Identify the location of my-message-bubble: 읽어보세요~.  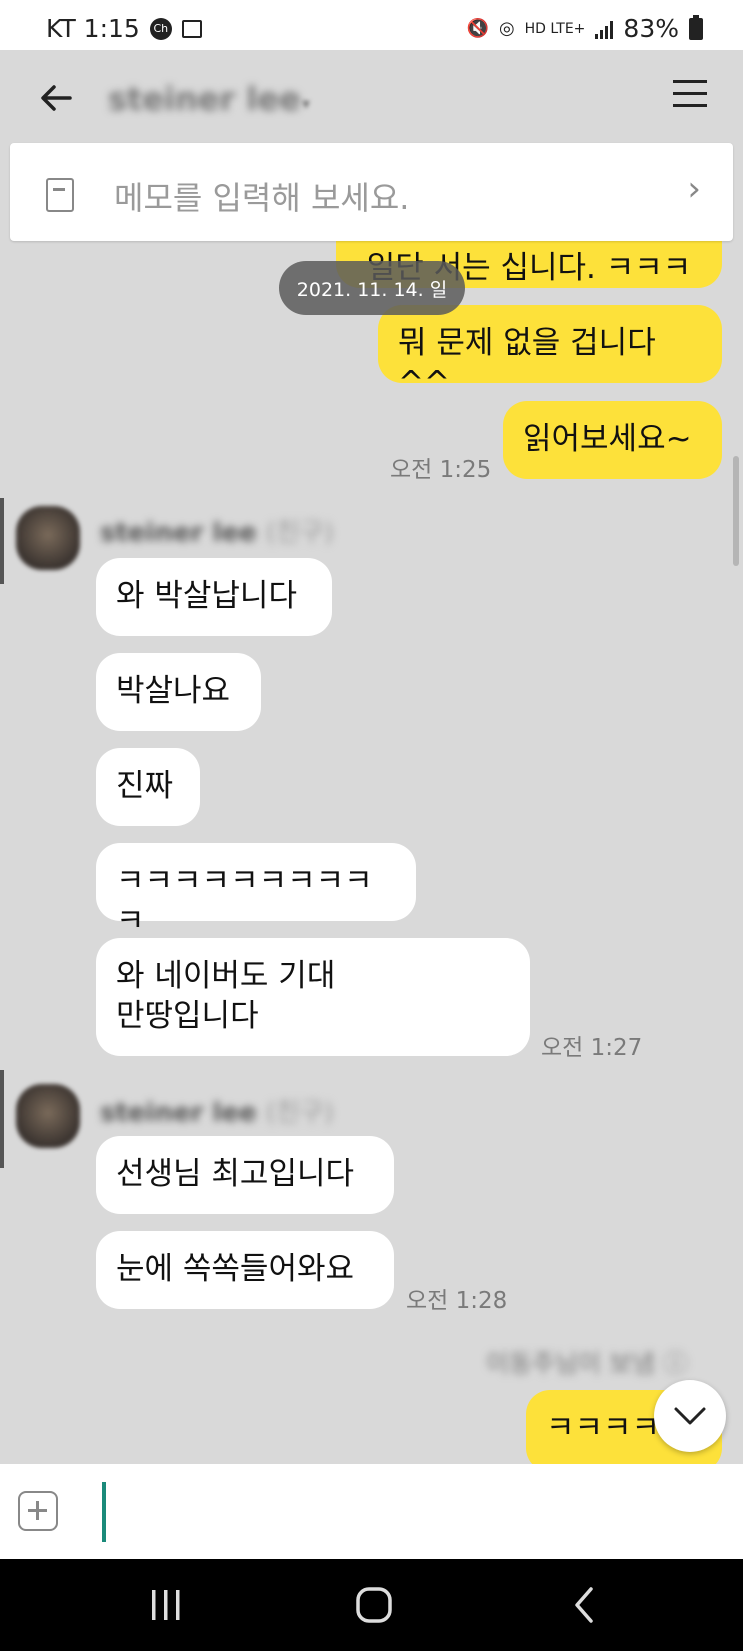
(612, 440).